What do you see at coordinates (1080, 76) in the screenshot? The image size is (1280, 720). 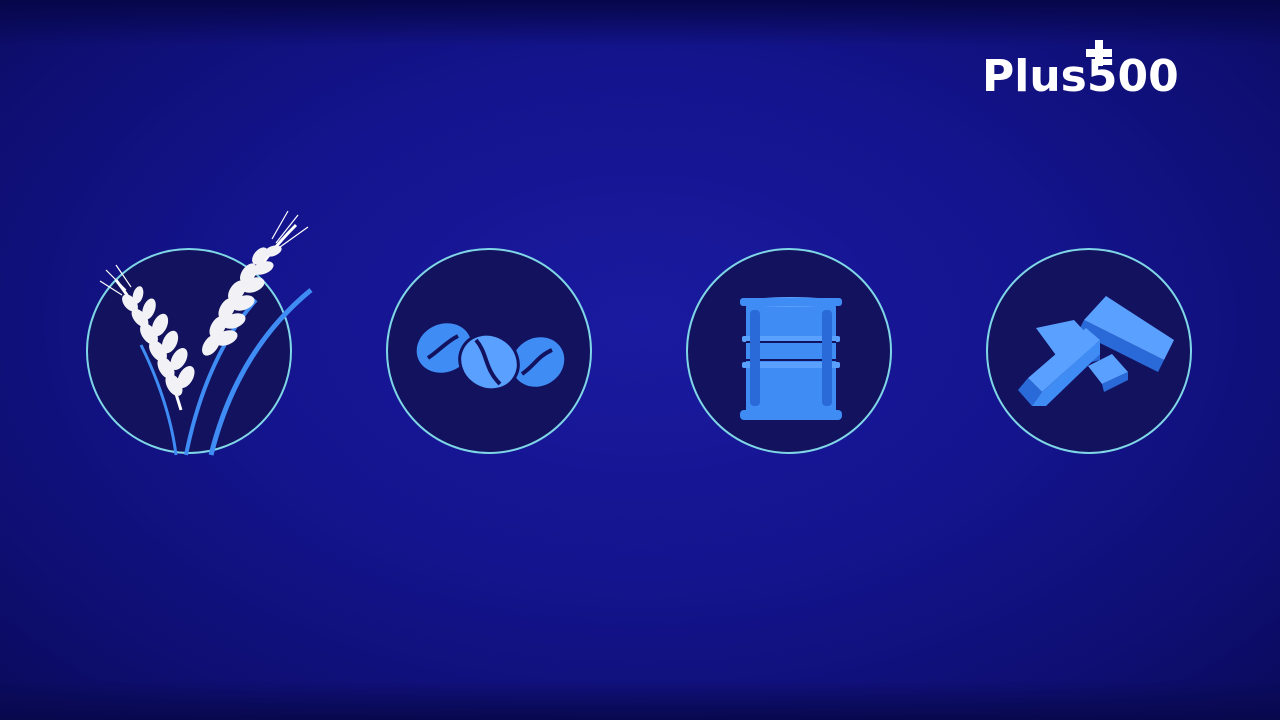 I see `logo-wordmark: Plus500` at bounding box center [1080, 76].